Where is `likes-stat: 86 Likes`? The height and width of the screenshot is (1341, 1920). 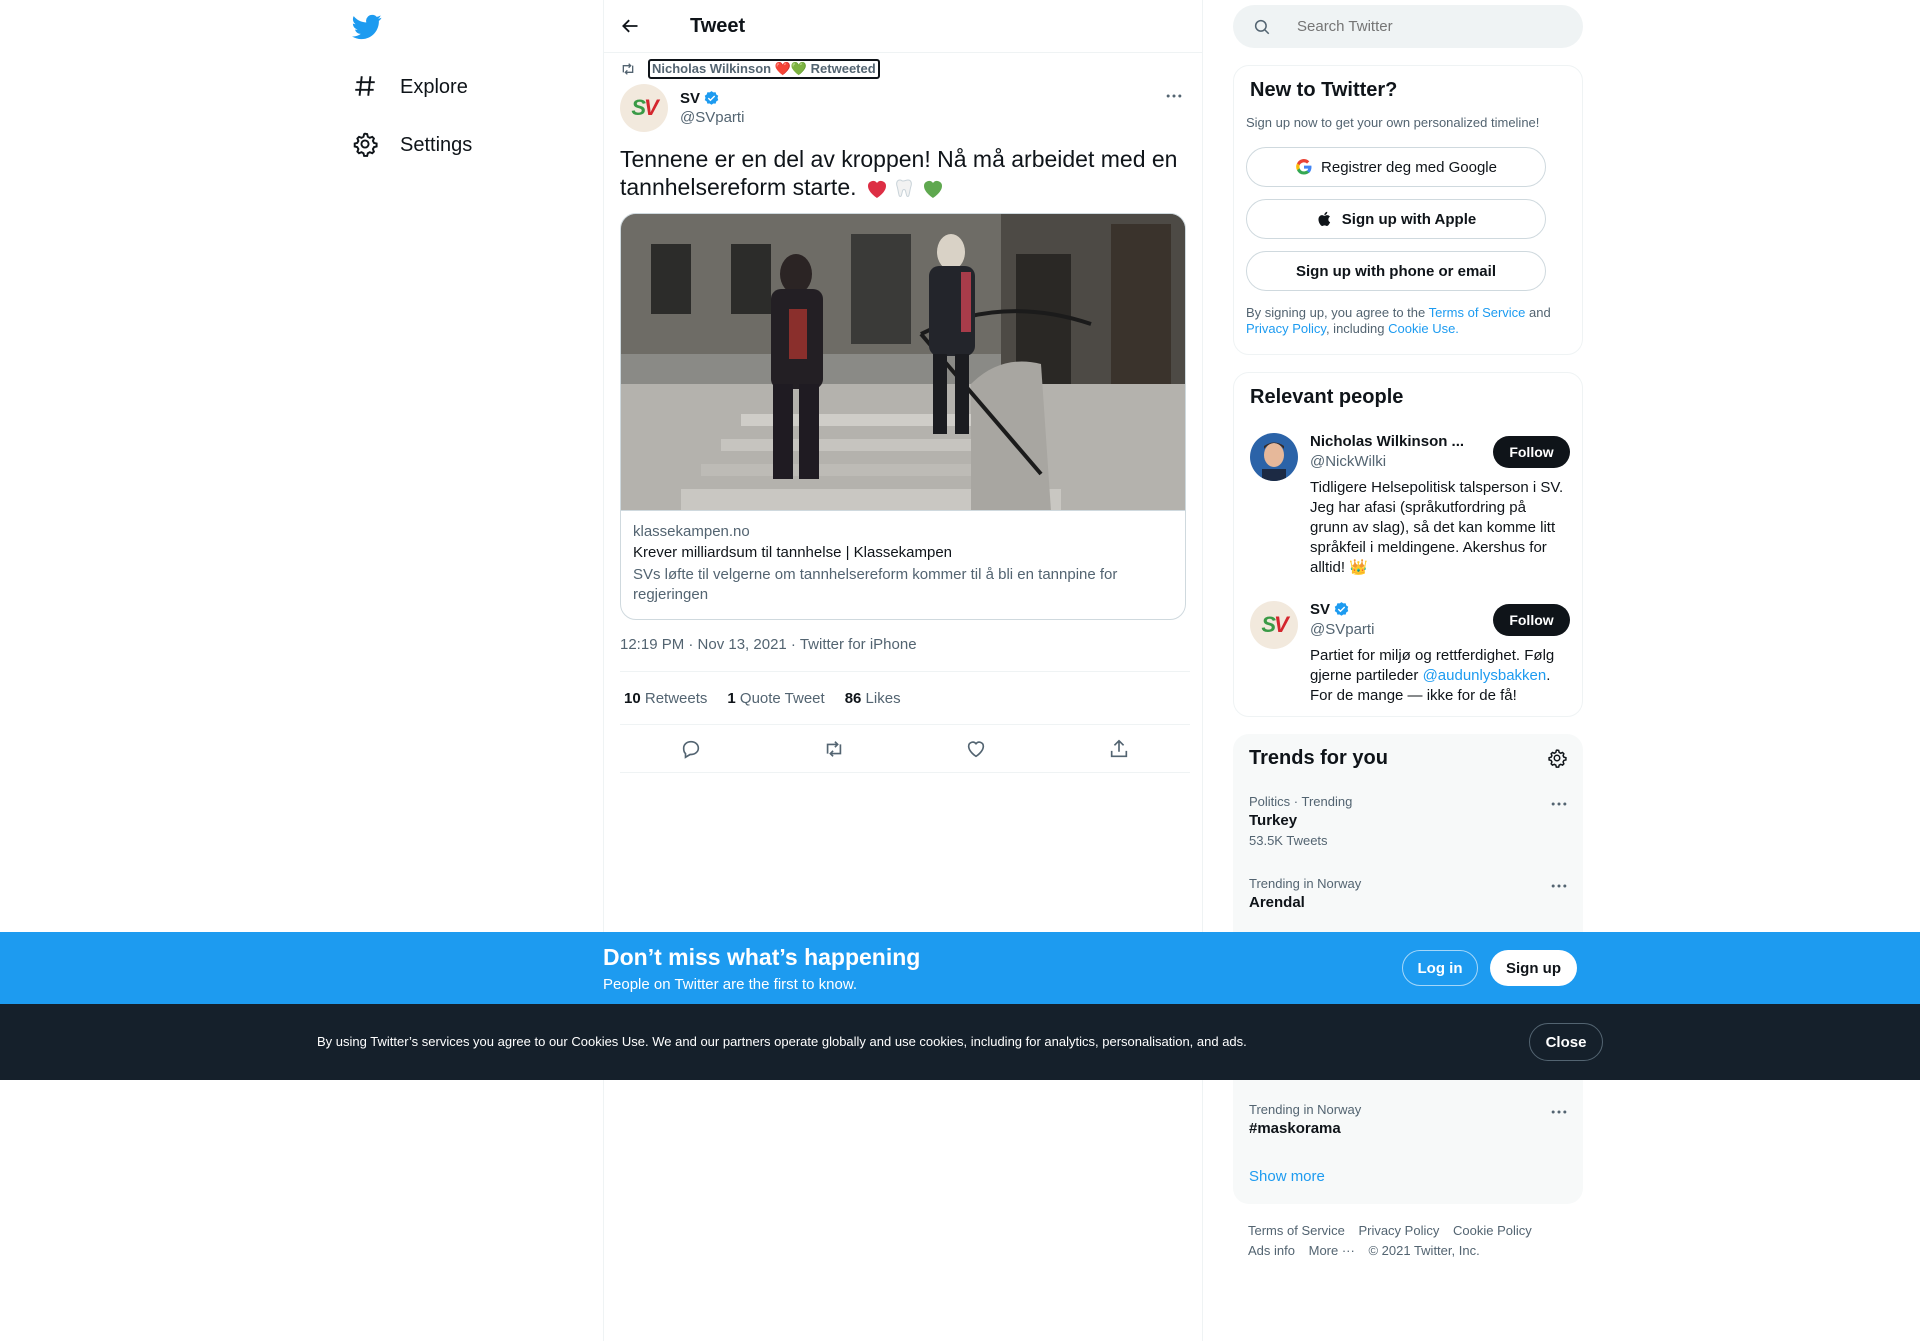 likes-stat: 86 Likes is located at coordinates (873, 698).